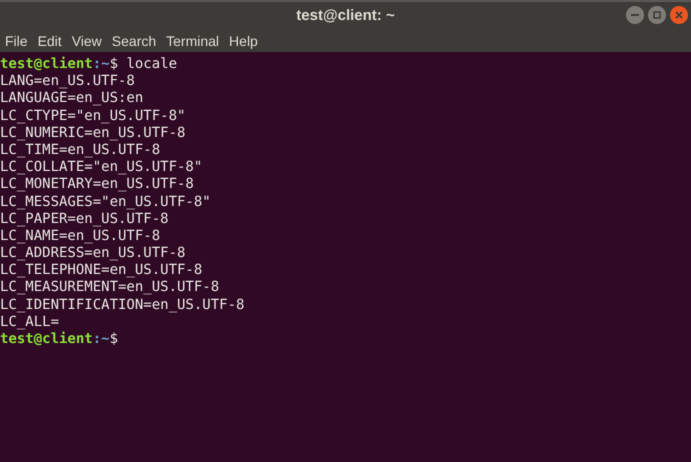 This screenshot has height=462, width=691. Describe the element at coordinates (97, 185) in the screenshot. I see `output-line: LC_MONETARY=en_US.UTF-8` at that location.